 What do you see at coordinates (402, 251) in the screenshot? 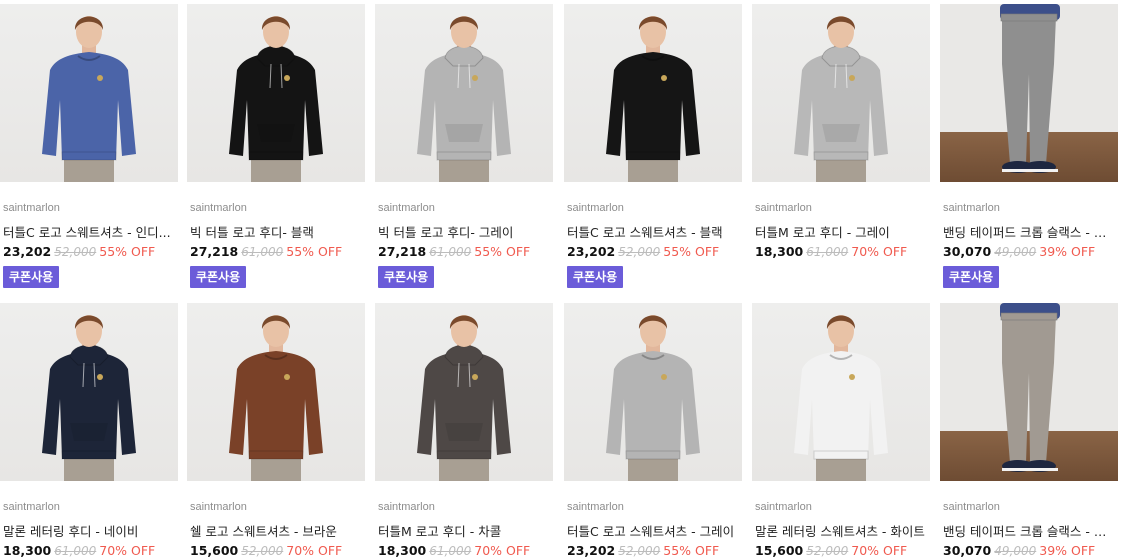
I see `sale-price: 27,218` at bounding box center [402, 251].